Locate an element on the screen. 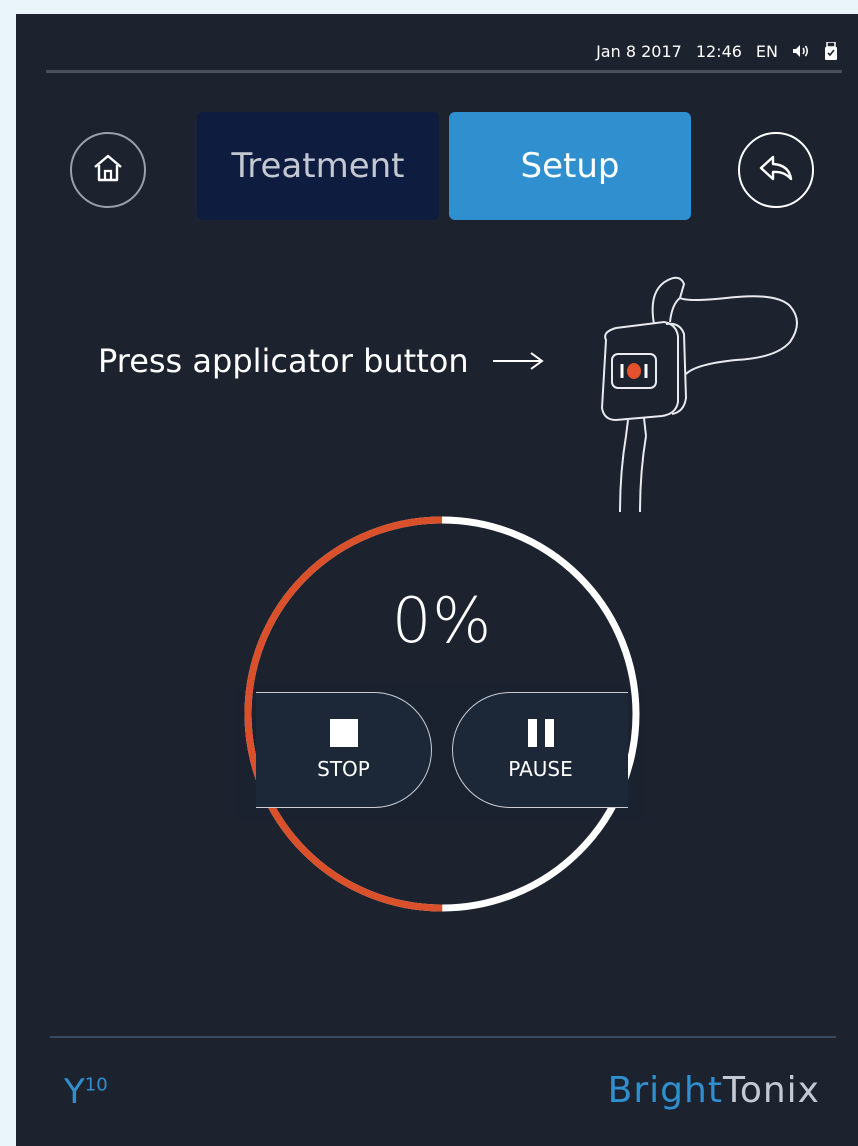  brand-logo-part1: Bright is located at coordinates (665, 1090).